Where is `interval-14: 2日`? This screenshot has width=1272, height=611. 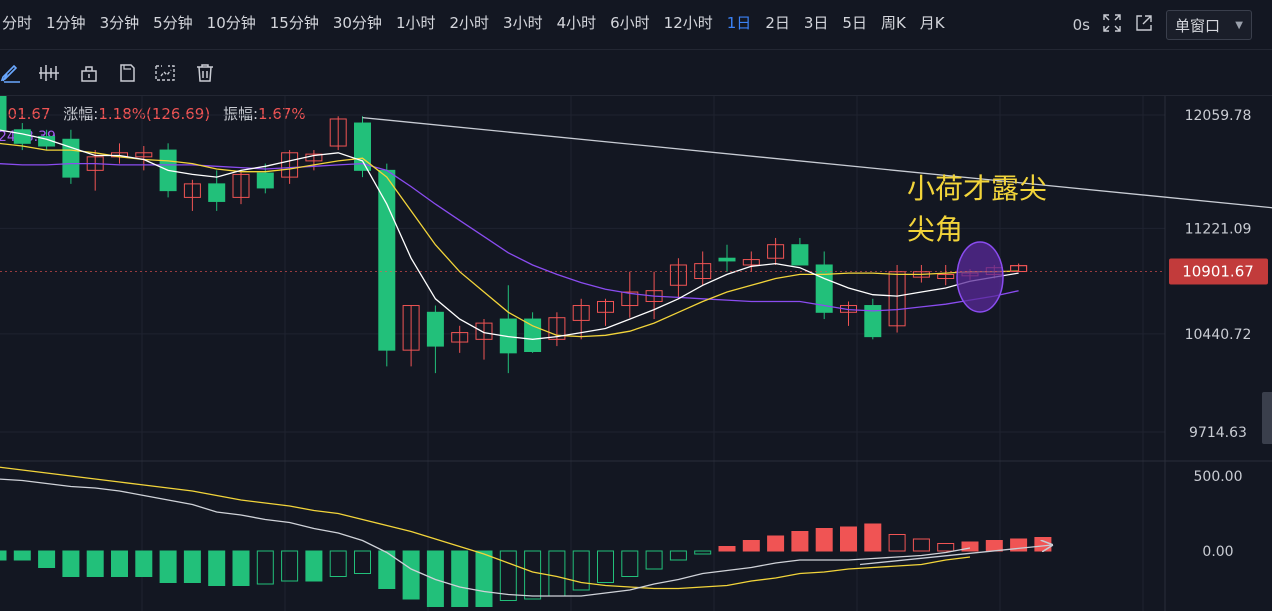
interval-14: 2日 is located at coordinates (776, 22).